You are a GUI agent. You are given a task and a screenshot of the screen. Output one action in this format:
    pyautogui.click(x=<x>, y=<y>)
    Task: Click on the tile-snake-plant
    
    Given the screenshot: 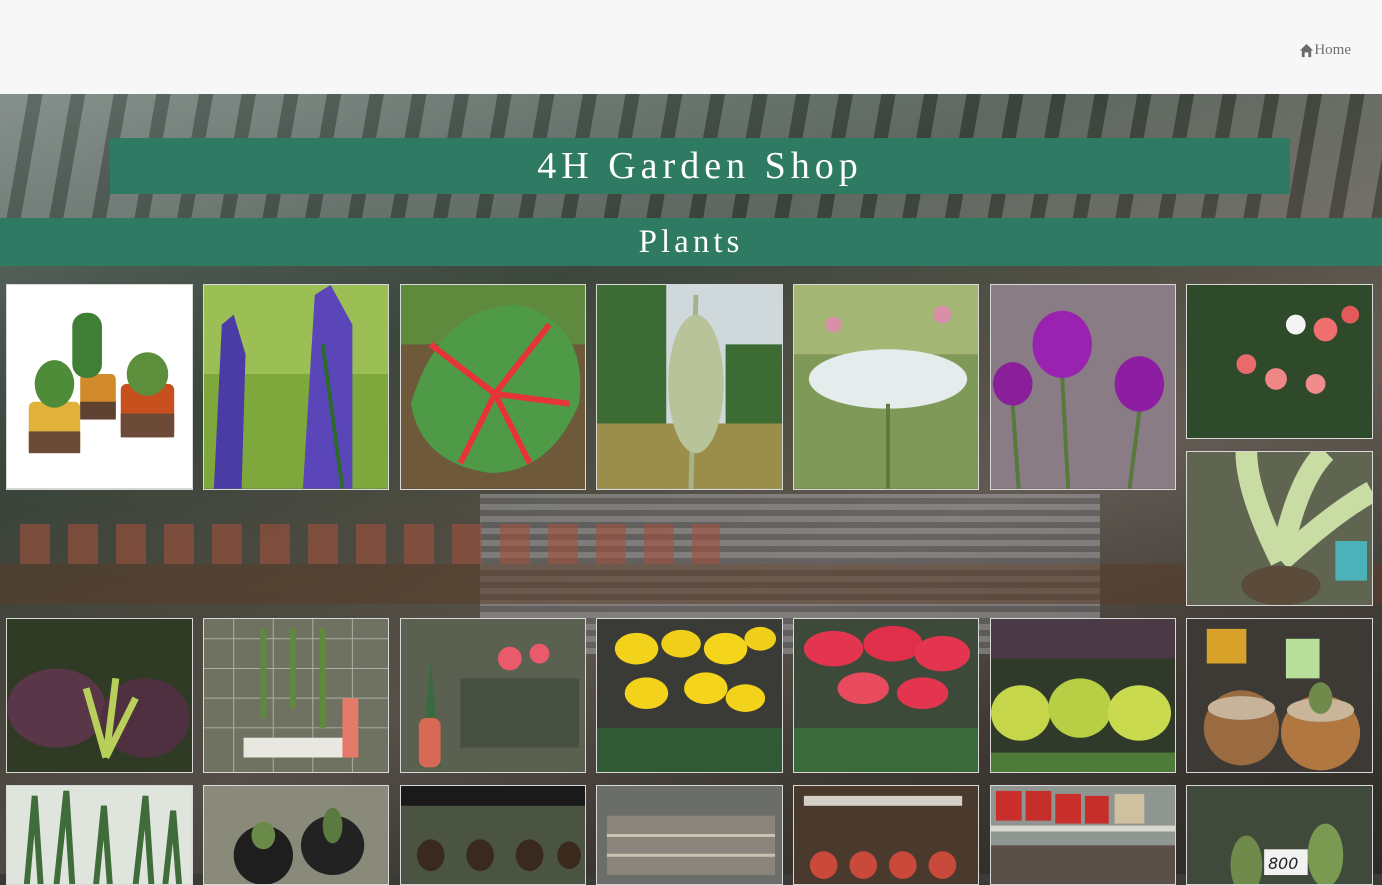 What is the action you would take?
    pyautogui.click(x=99, y=835)
    